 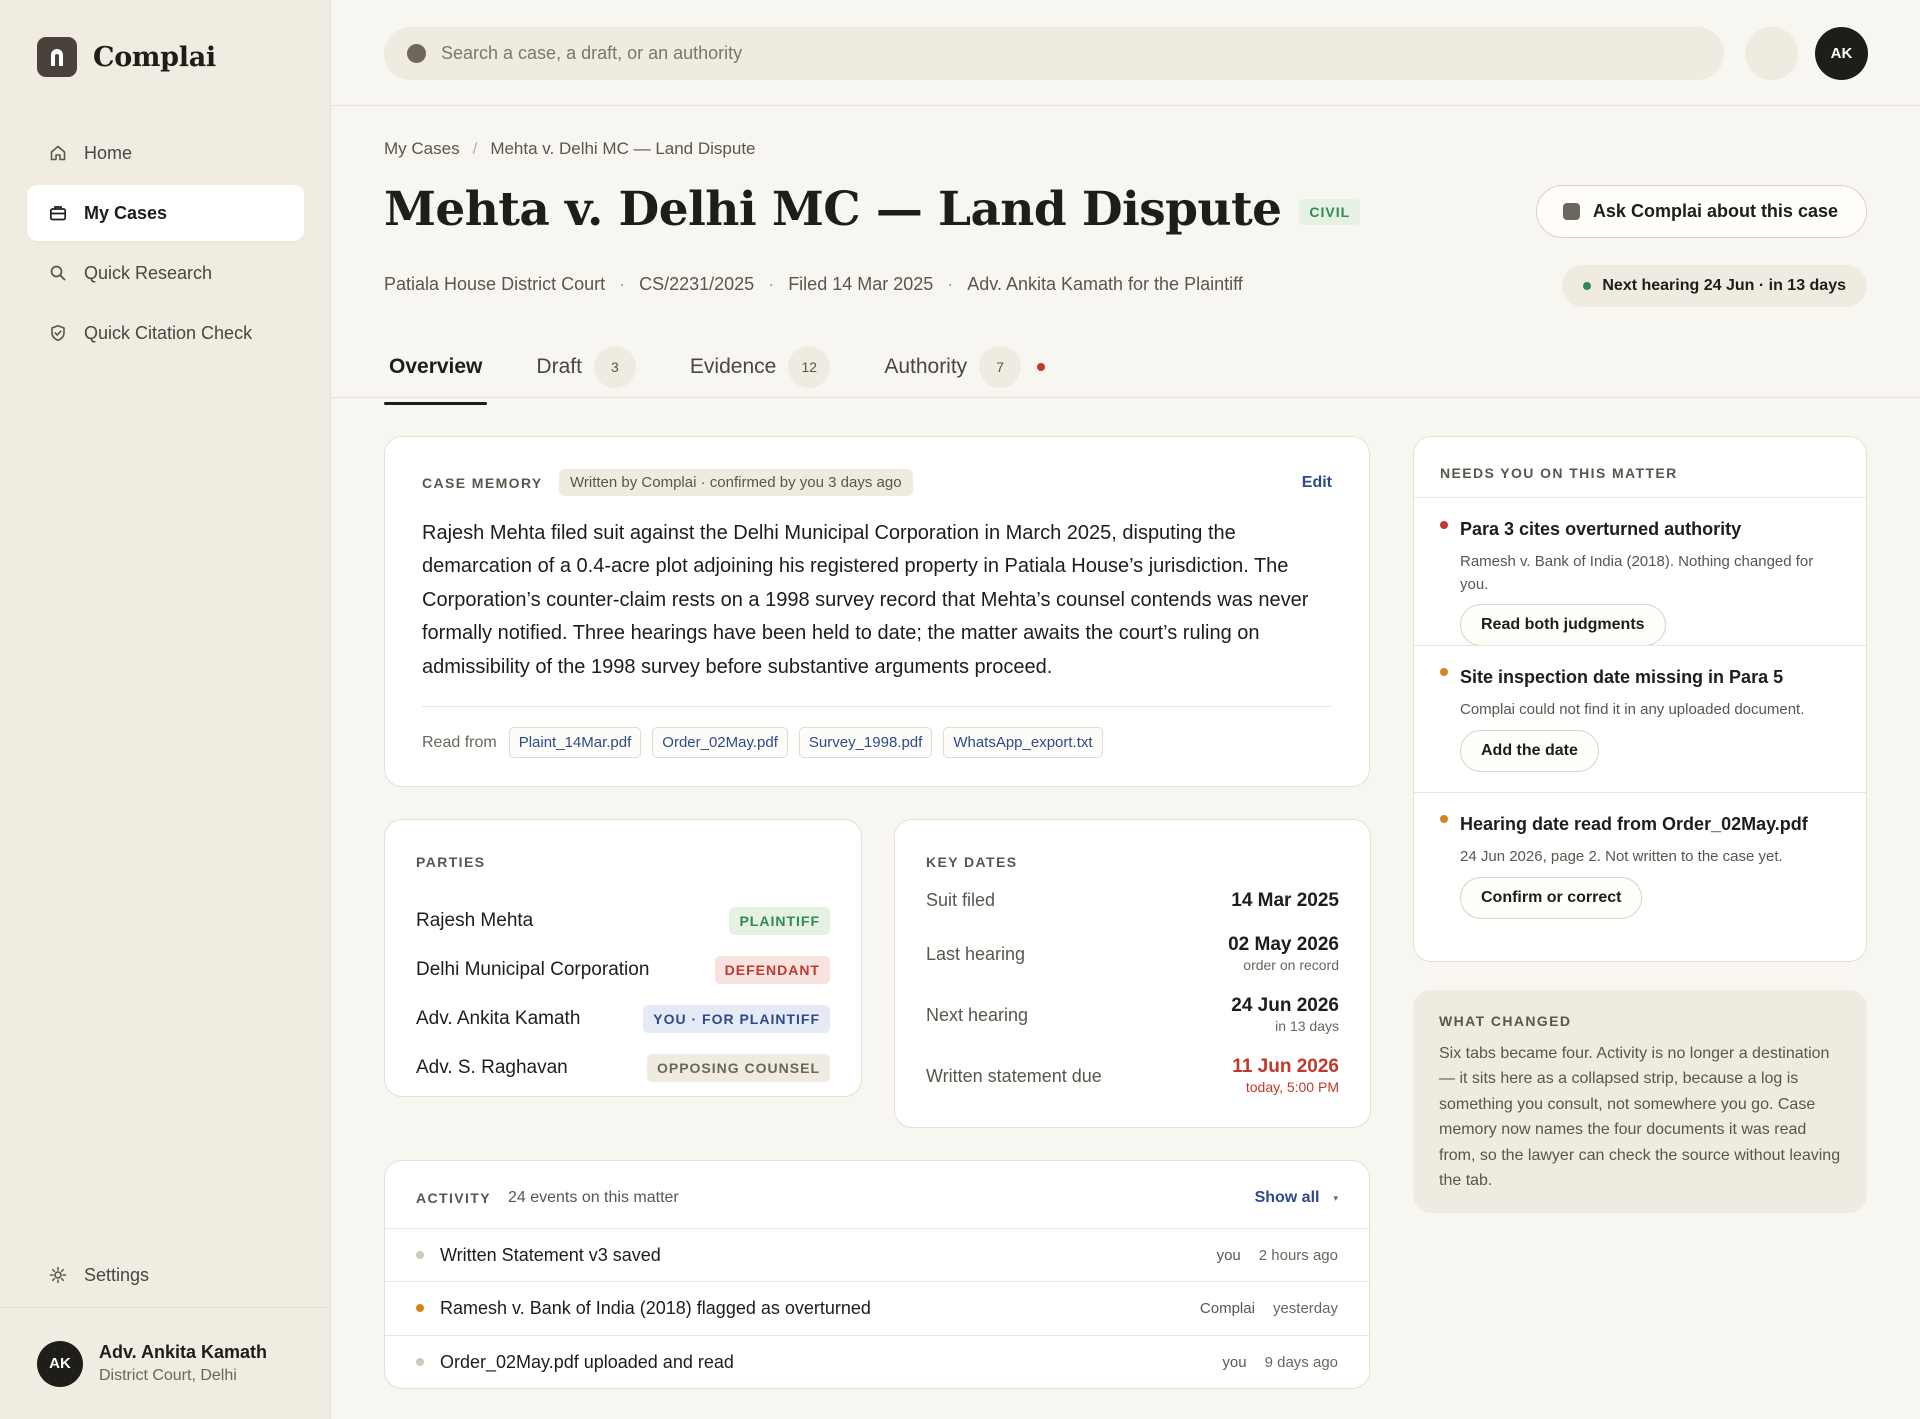 What do you see at coordinates (1841, 53) in the screenshot?
I see `account-avatar: AK` at bounding box center [1841, 53].